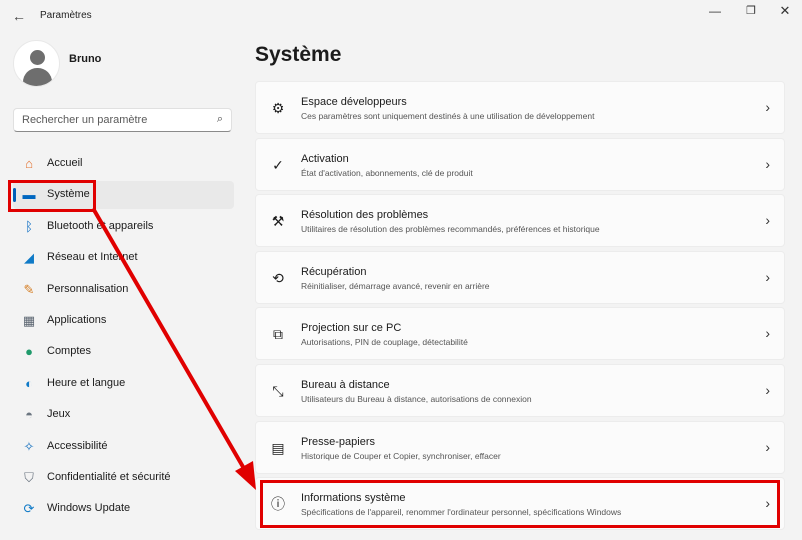 The width and height of the screenshot is (802, 540). I want to click on arrow-shaft, so click(170, 341).